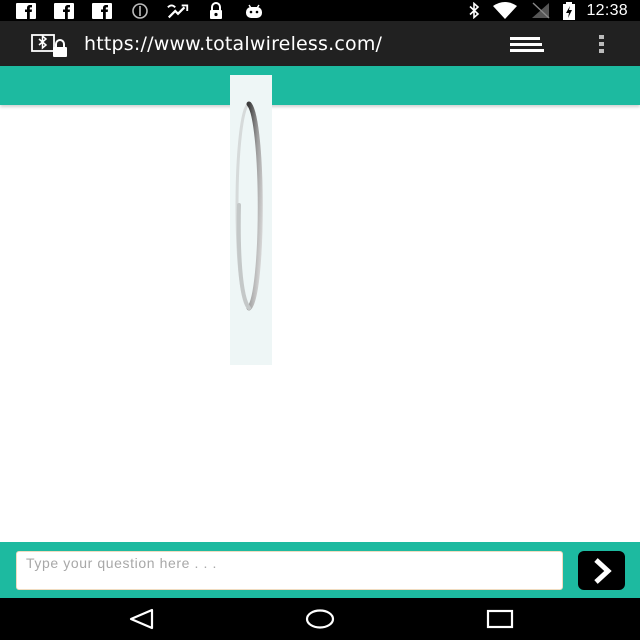 This screenshot has width=640, height=640. What do you see at coordinates (140, 10) in the screenshot?
I see `sync-circle-icon` at bounding box center [140, 10].